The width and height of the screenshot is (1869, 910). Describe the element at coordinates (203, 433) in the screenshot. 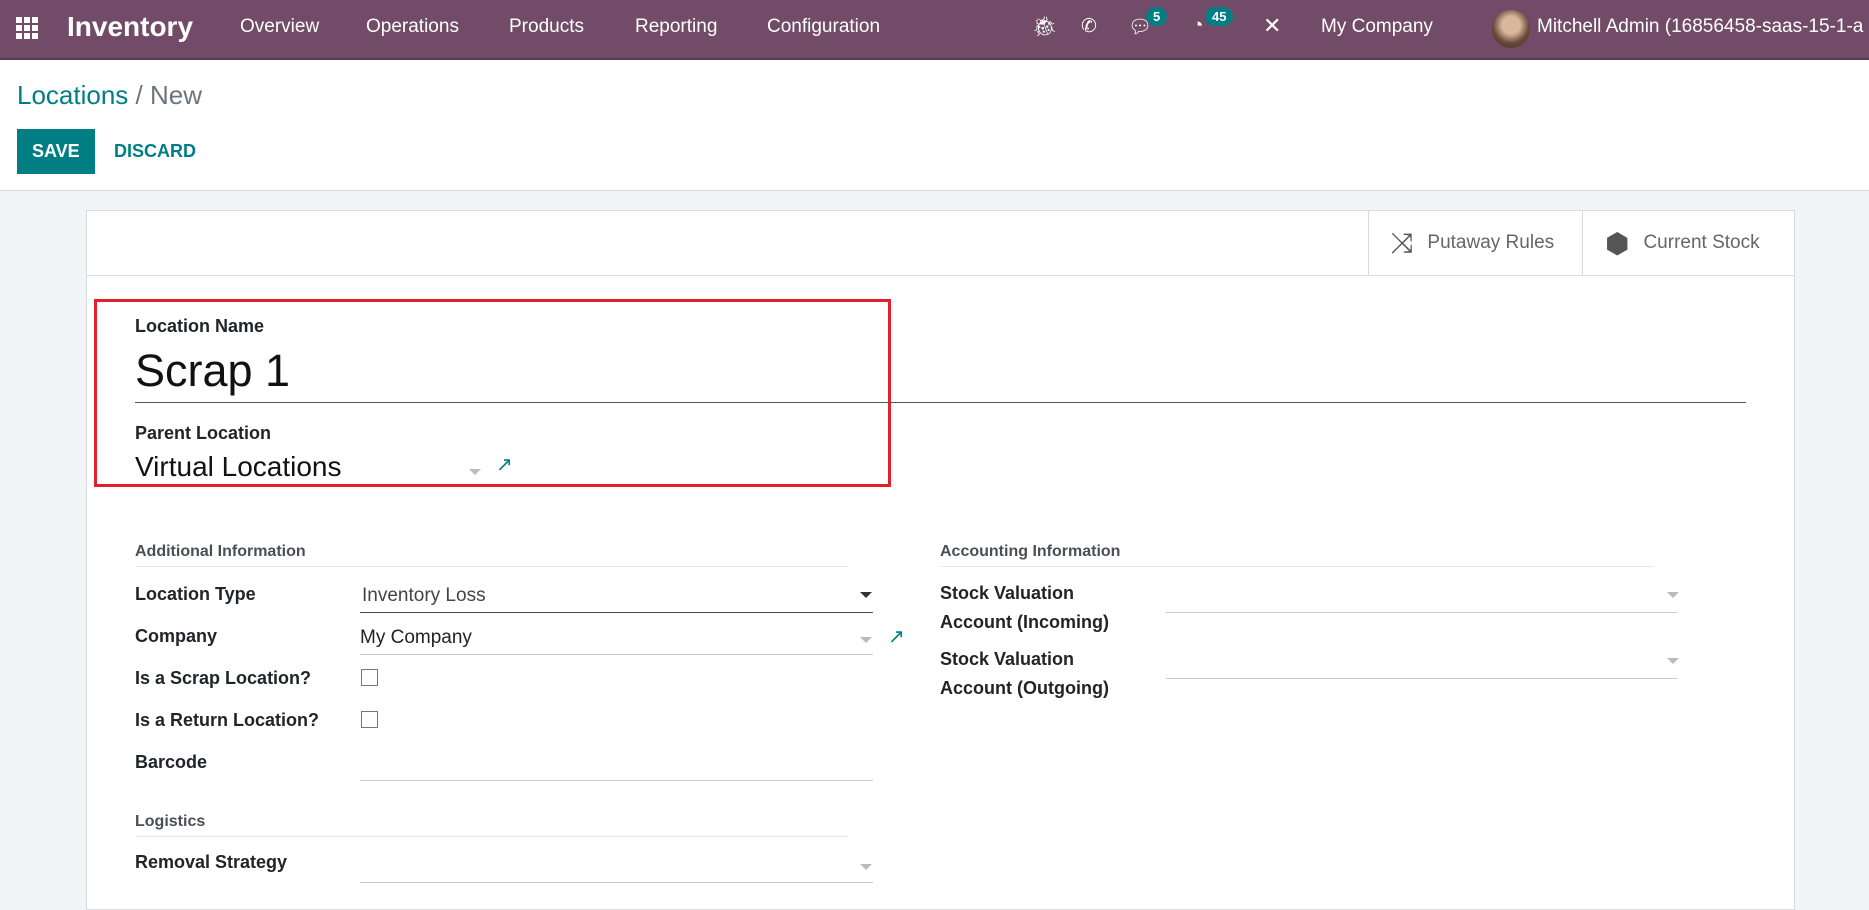

I see `parent-location-label: Parent Location` at that location.